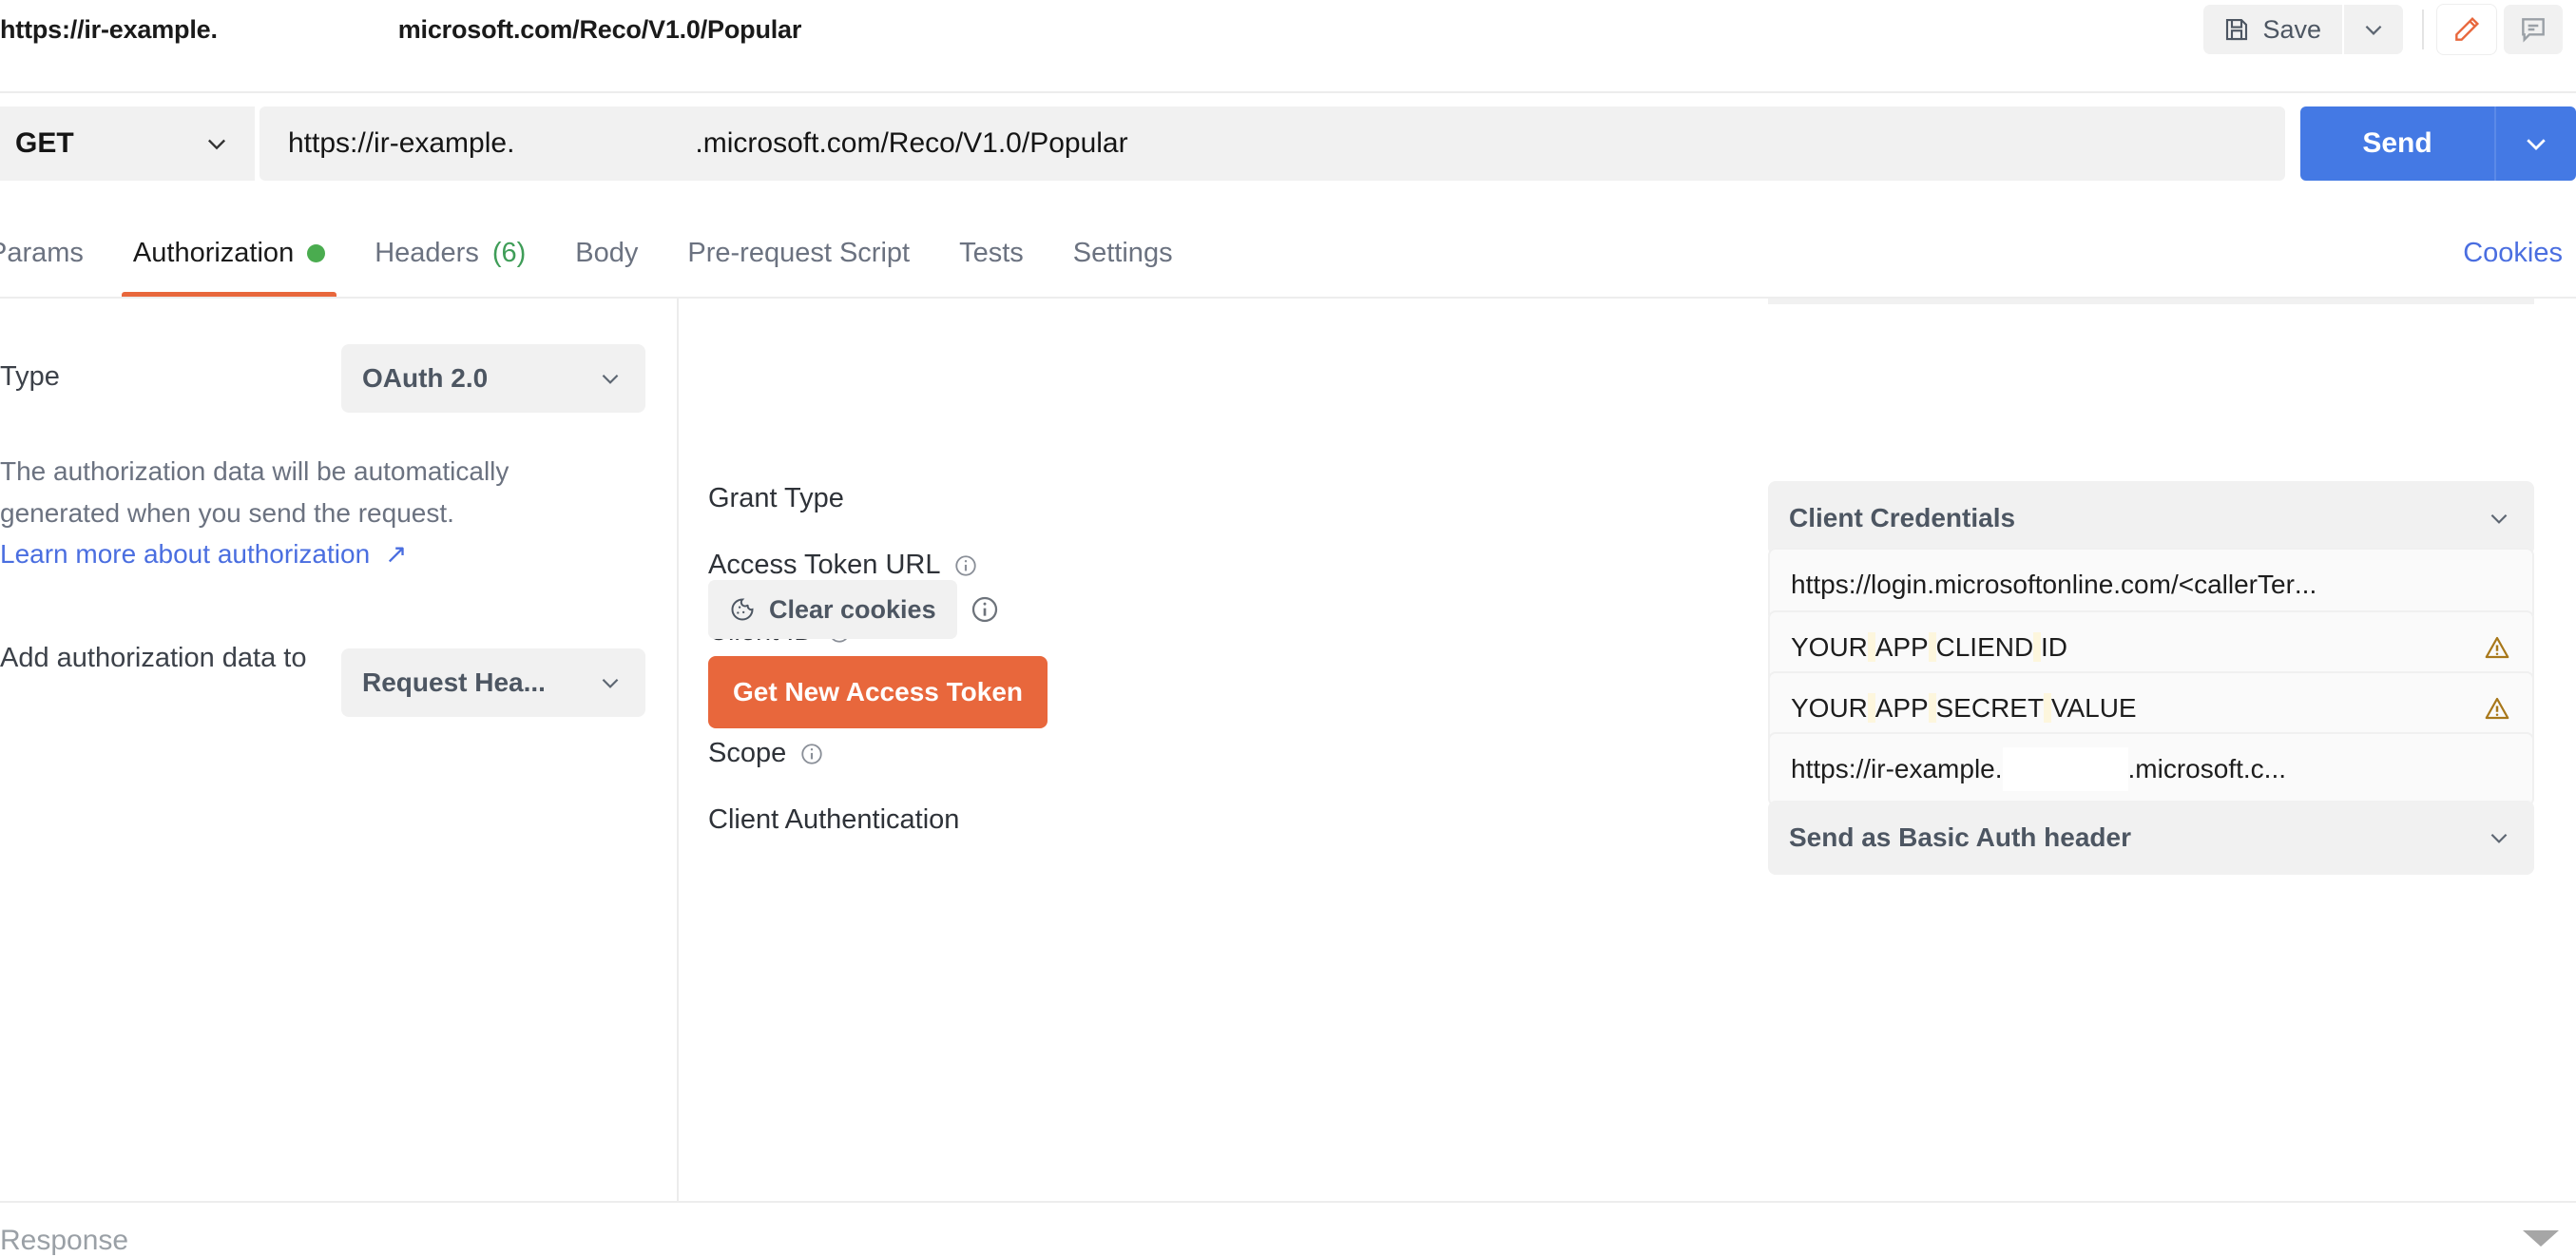  I want to click on auth-type-label: Type, so click(30, 376).